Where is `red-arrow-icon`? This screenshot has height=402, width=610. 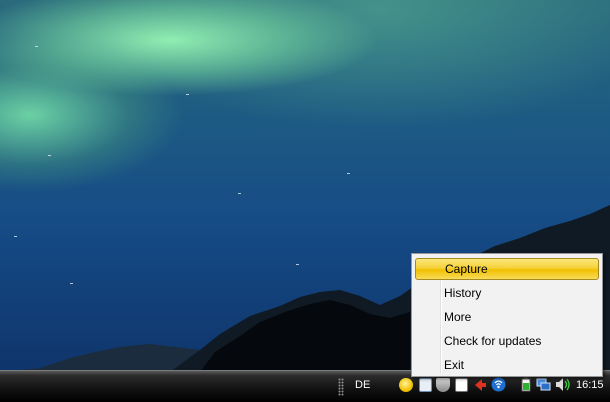 red-arrow-icon is located at coordinates (480, 385).